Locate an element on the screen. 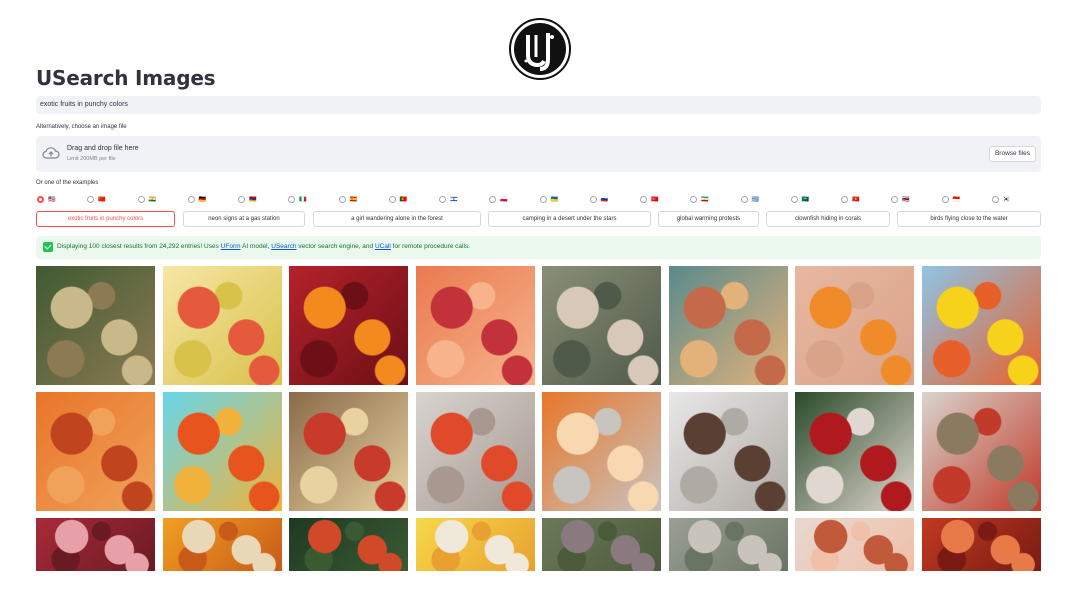 The image size is (1080, 608). example-query-button: a girl wandering alone in the forest is located at coordinates (397, 219).